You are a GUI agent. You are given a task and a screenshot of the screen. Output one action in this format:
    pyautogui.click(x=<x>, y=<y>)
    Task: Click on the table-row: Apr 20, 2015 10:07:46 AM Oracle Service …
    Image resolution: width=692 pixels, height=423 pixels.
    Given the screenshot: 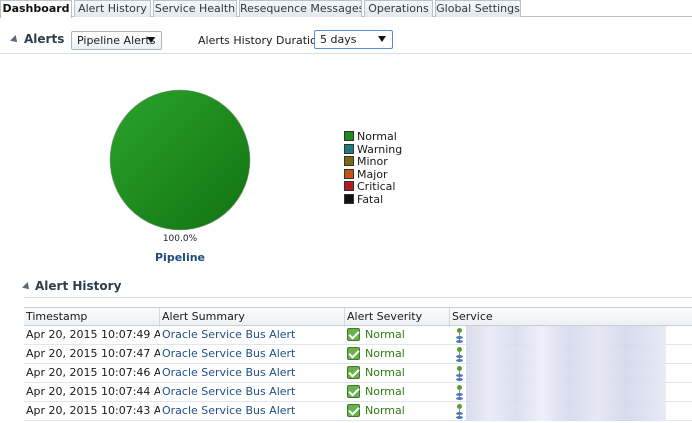 What is the action you would take?
    pyautogui.click(x=358, y=373)
    